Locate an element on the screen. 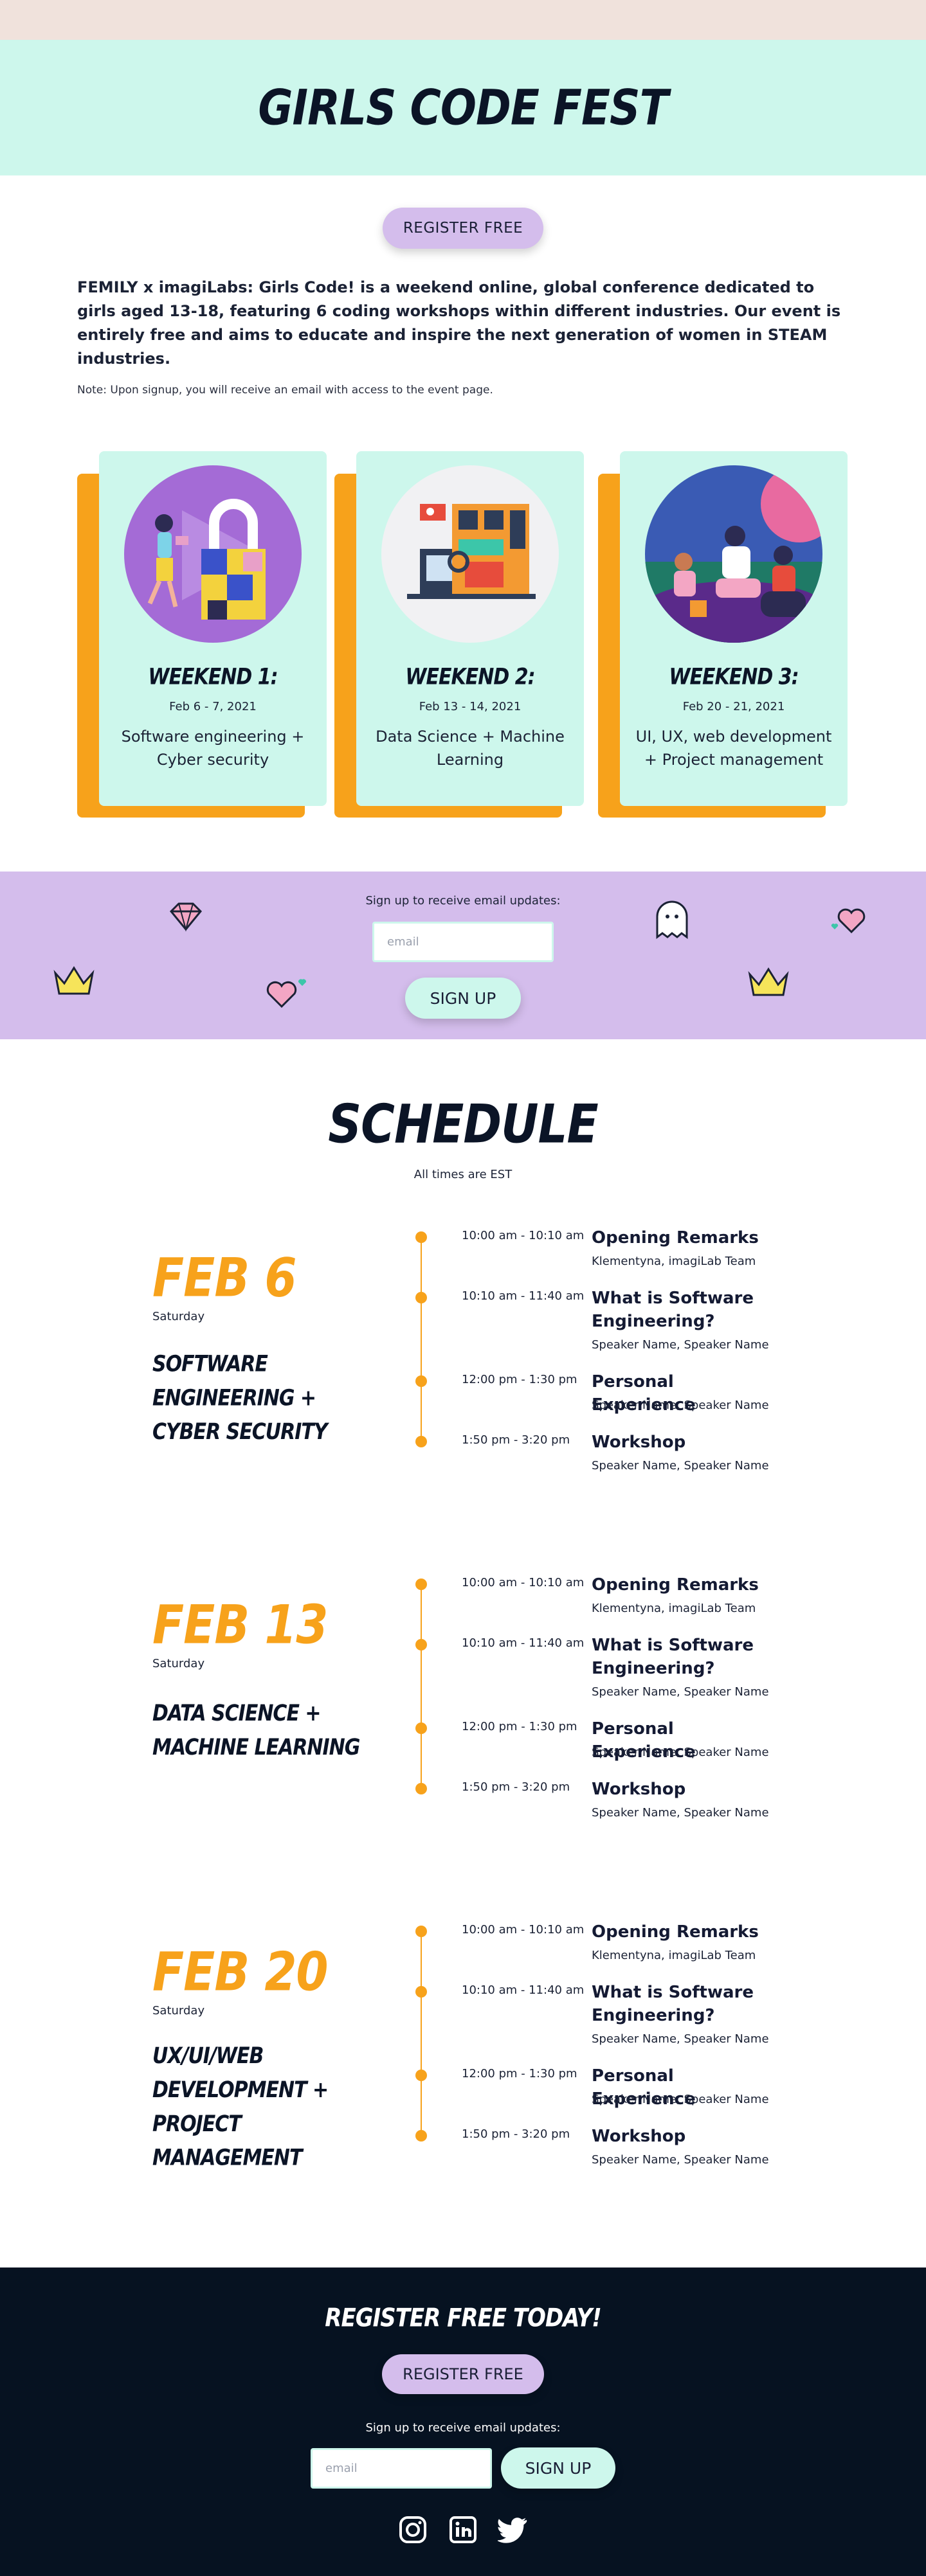 The height and width of the screenshot is (2576, 926). schedule-section: SCHEDULE All times are EST is located at coordinates (463, 1110).